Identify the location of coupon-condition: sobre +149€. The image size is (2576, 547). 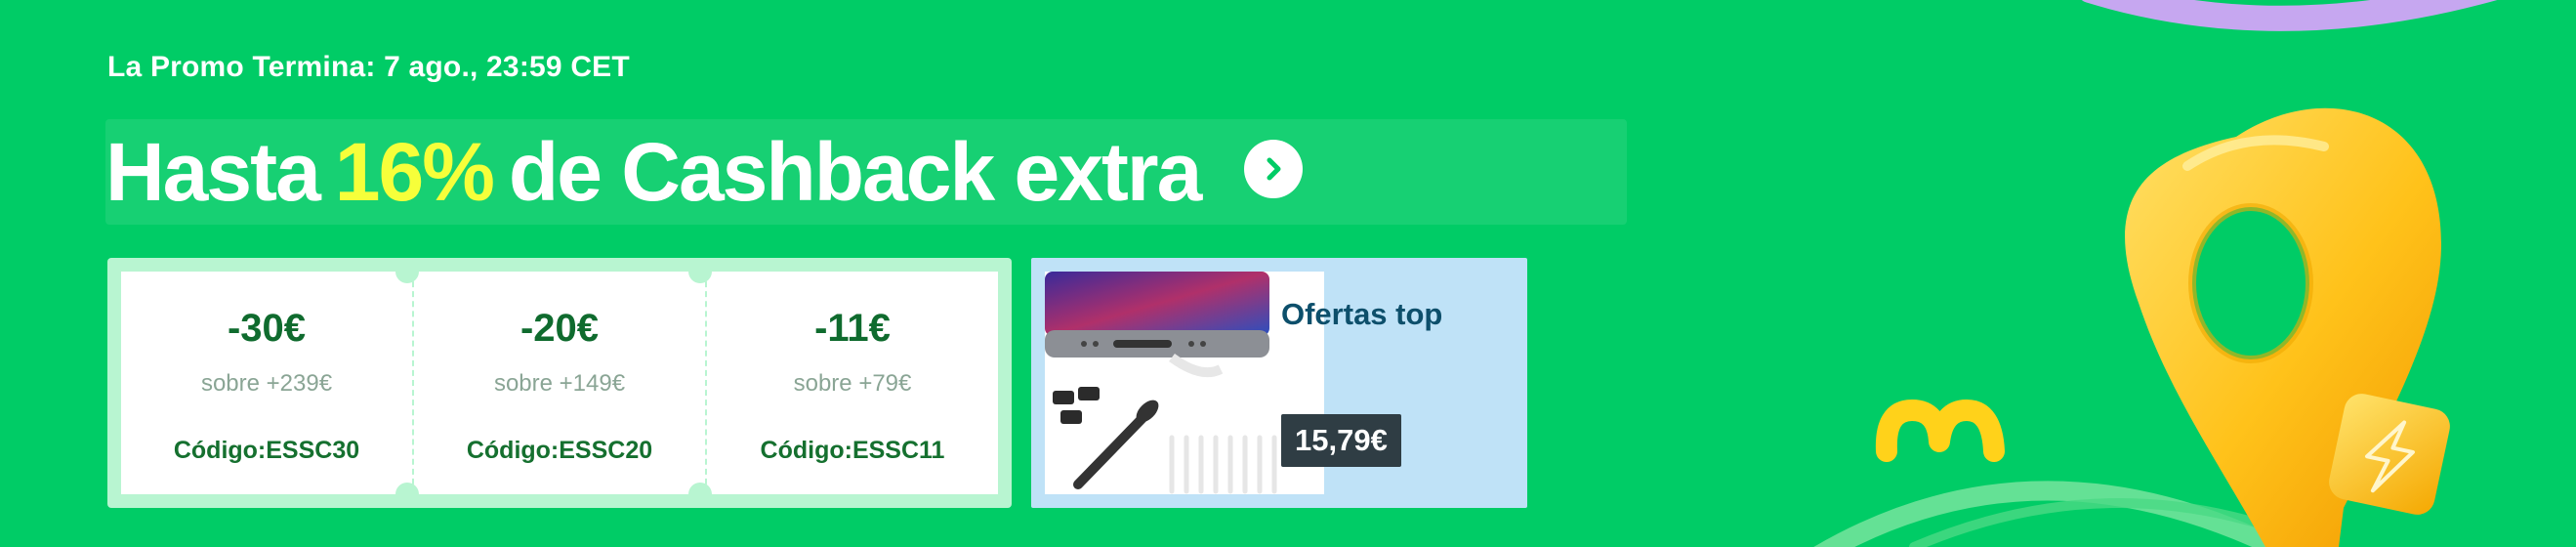
(559, 383).